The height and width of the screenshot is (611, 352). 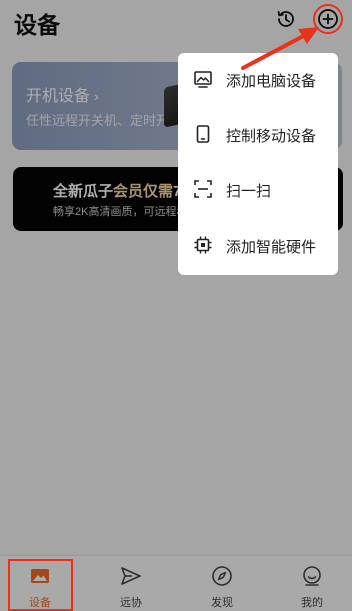 I want to click on menu-item-scan: 扫一扫, so click(x=258, y=190).